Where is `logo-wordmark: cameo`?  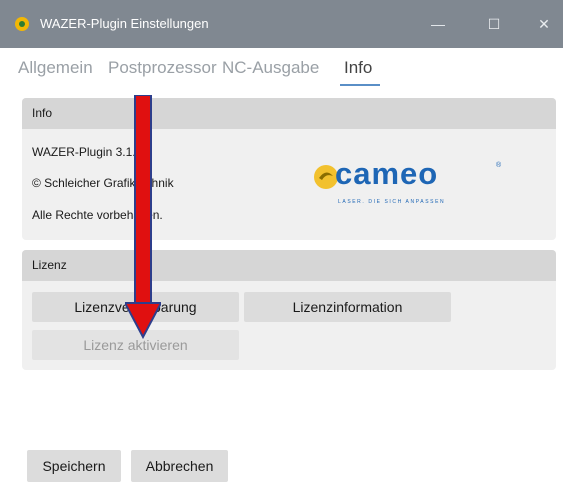
logo-wordmark: cameo is located at coordinates (387, 173).